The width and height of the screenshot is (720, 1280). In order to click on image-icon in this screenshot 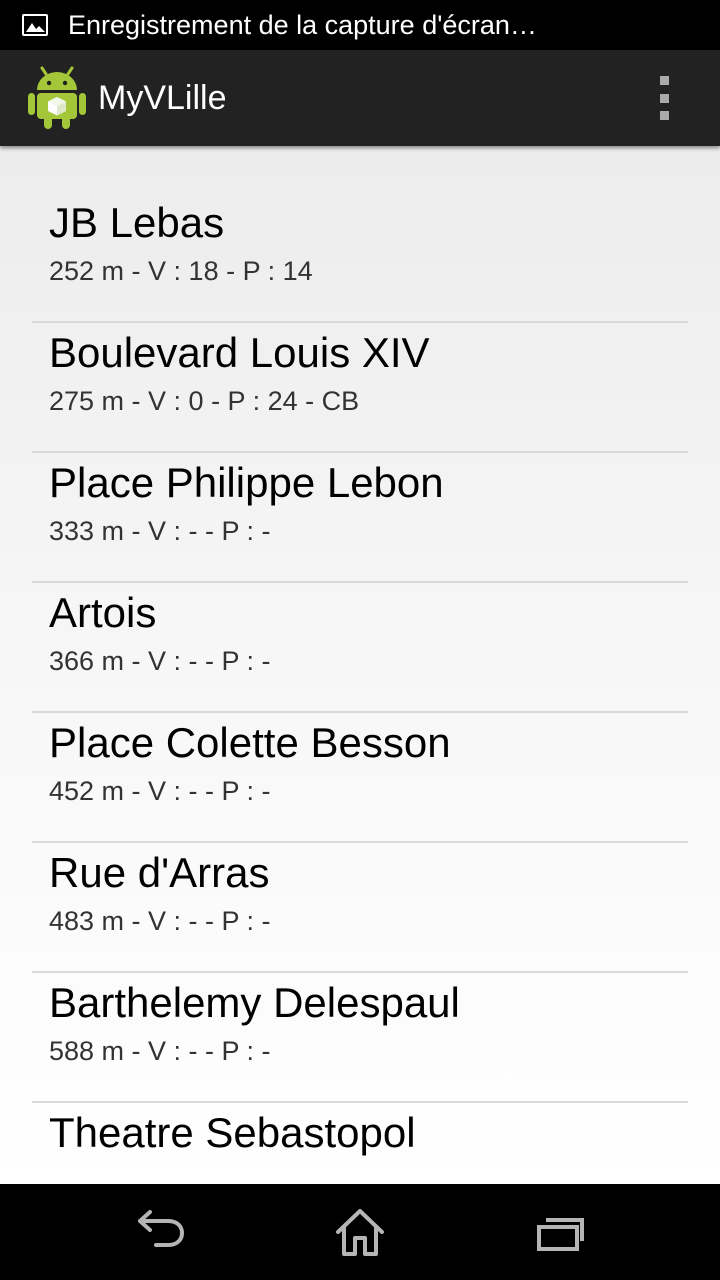, I will do `click(35, 25)`.